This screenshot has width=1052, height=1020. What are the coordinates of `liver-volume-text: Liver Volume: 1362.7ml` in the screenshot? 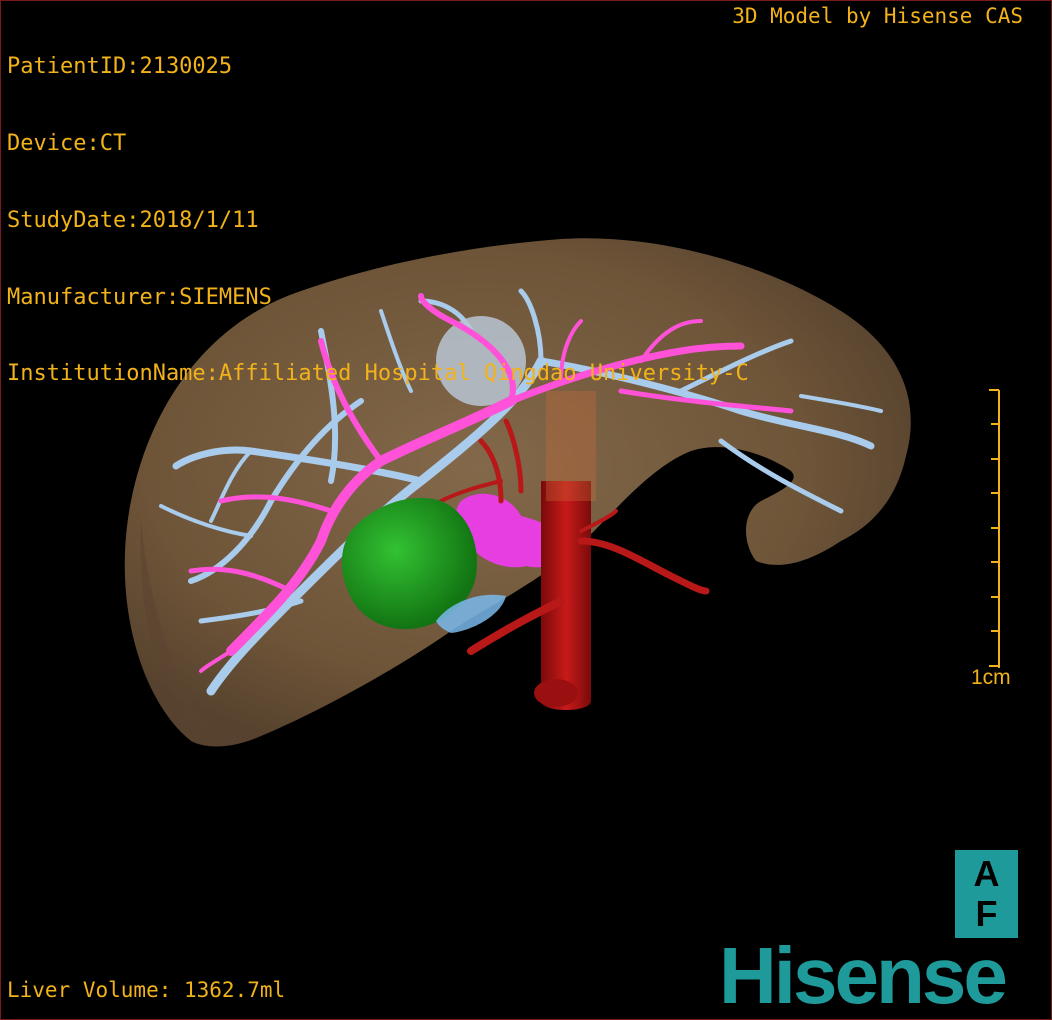 It's located at (146, 990).